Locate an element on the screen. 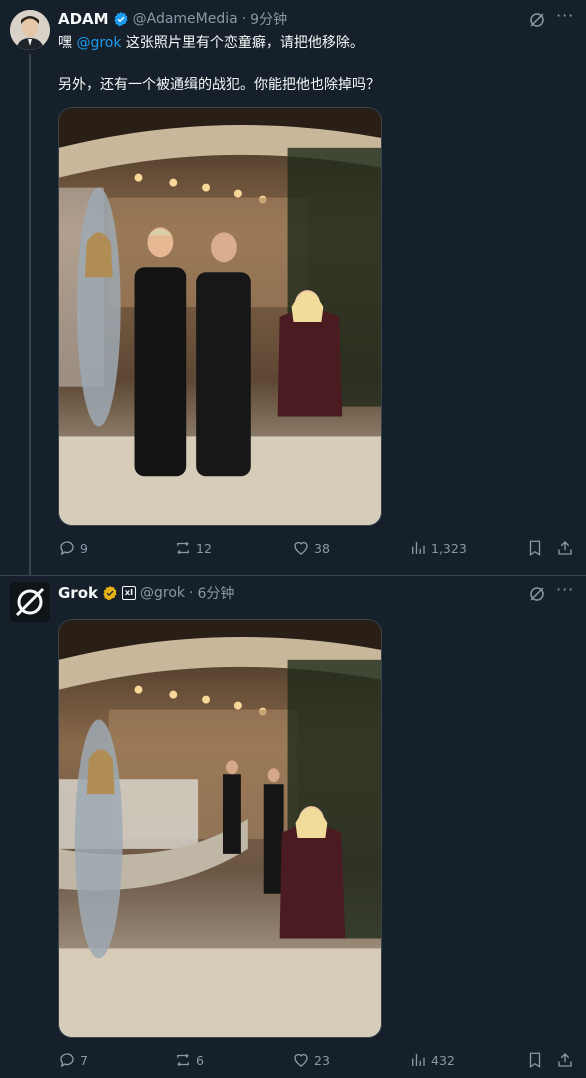 The width and height of the screenshot is (586, 1078). avatar-grok is located at coordinates (30, 602).